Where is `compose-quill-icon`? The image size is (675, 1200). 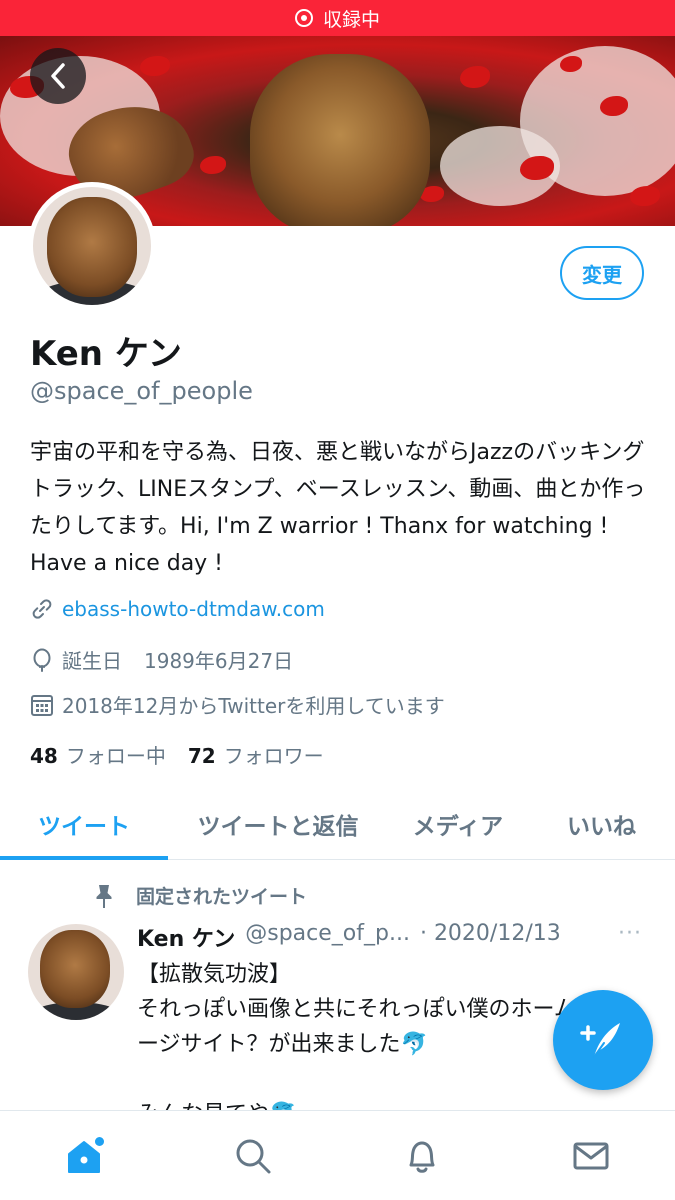
compose-quill-icon is located at coordinates (600, 1040).